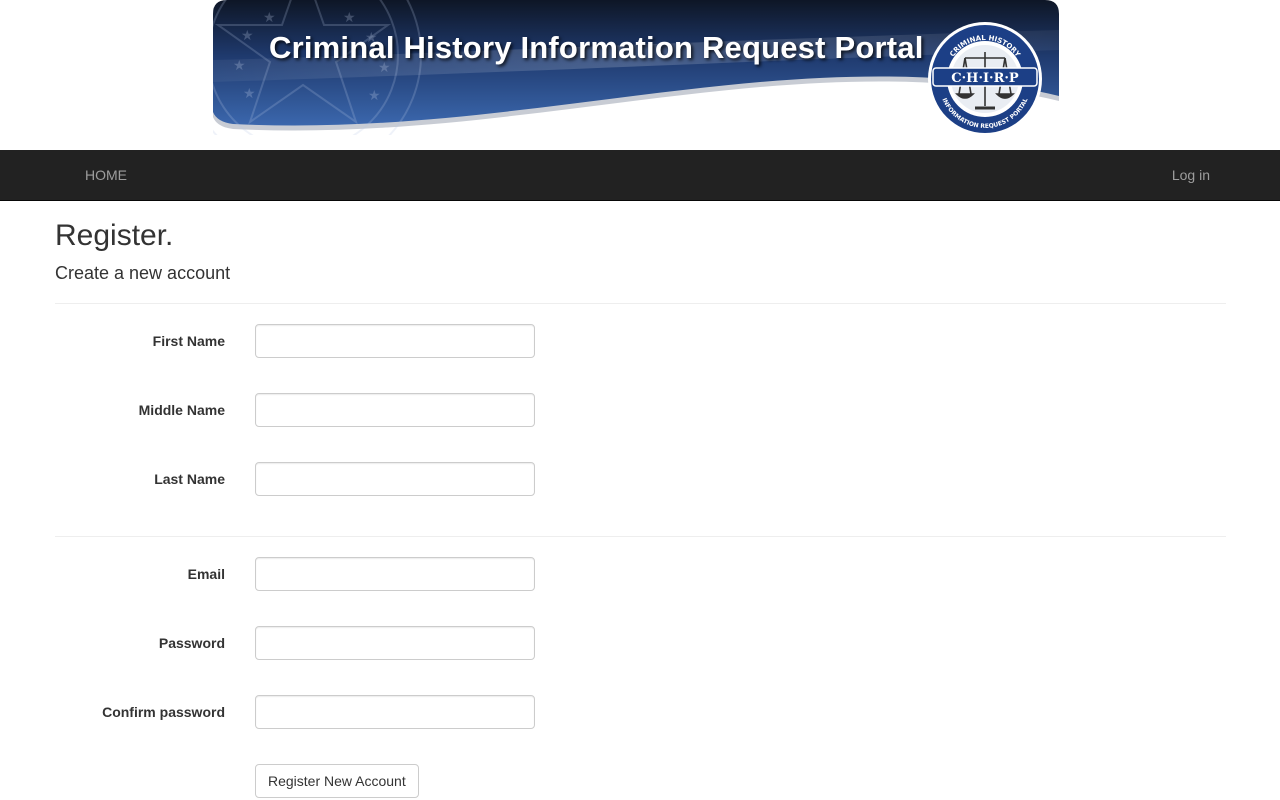  What do you see at coordinates (395, 341) in the screenshot?
I see `first-name-input` at bounding box center [395, 341].